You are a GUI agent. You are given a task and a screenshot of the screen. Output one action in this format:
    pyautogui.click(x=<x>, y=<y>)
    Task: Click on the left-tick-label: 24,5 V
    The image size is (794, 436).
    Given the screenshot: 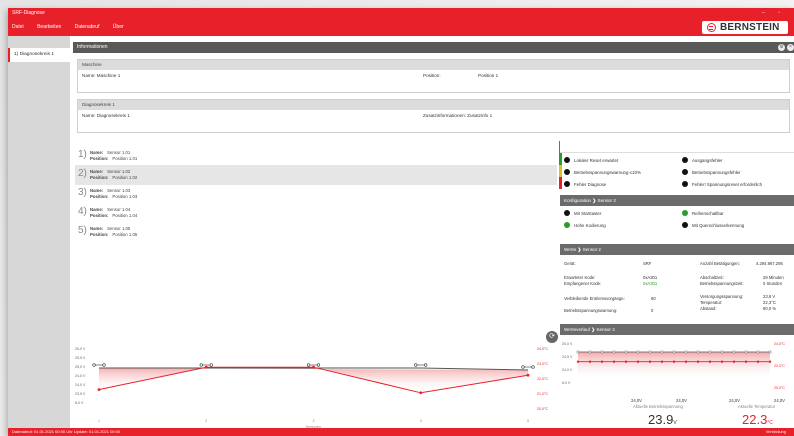 What is the action you would take?
    pyautogui.click(x=567, y=357)
    